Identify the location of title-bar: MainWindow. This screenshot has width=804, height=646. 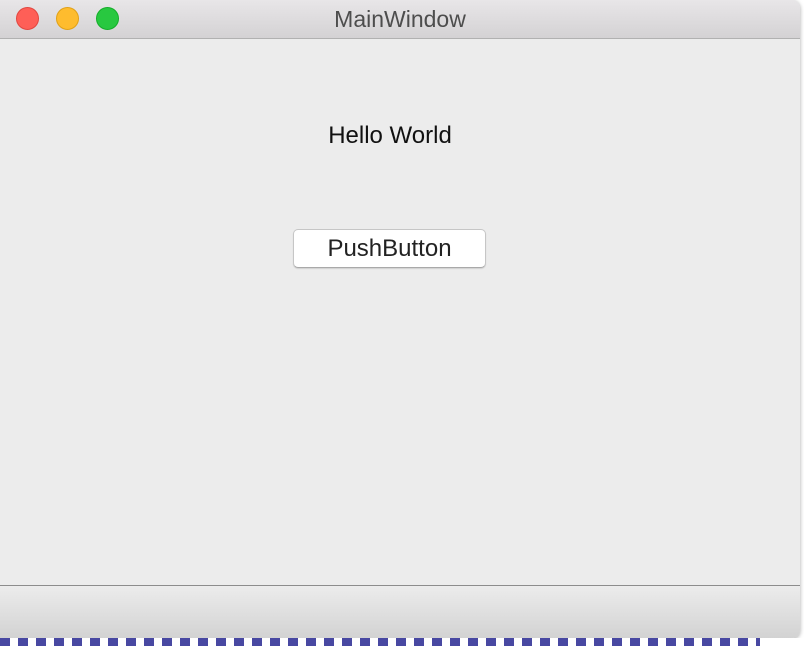
(400, 19).